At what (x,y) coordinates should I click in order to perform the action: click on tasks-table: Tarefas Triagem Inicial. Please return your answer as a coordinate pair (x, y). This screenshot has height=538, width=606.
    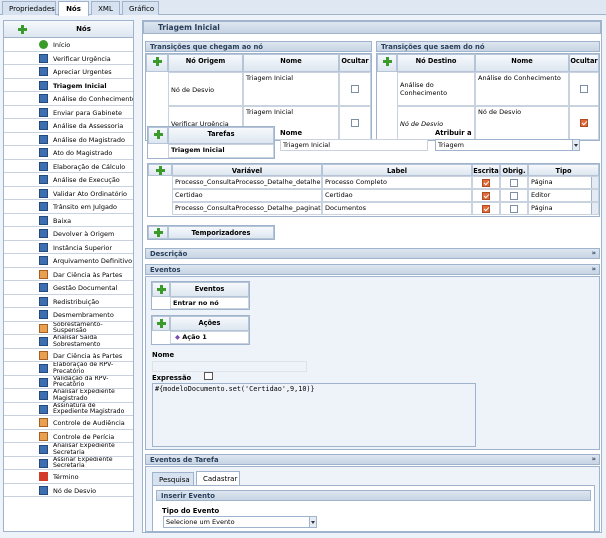
    Looking at the image, I should click on (211, 142).